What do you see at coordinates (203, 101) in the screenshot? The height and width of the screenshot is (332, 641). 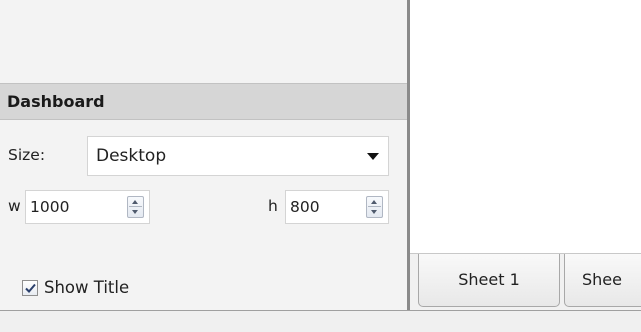 I see `dashboard-header: Dashboard` at bounding box center [203, 101].